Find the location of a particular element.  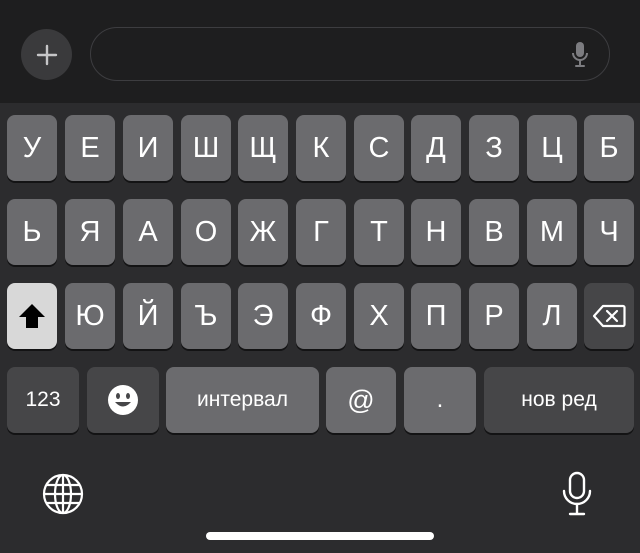

message-field is located at coordinates (350, 54).